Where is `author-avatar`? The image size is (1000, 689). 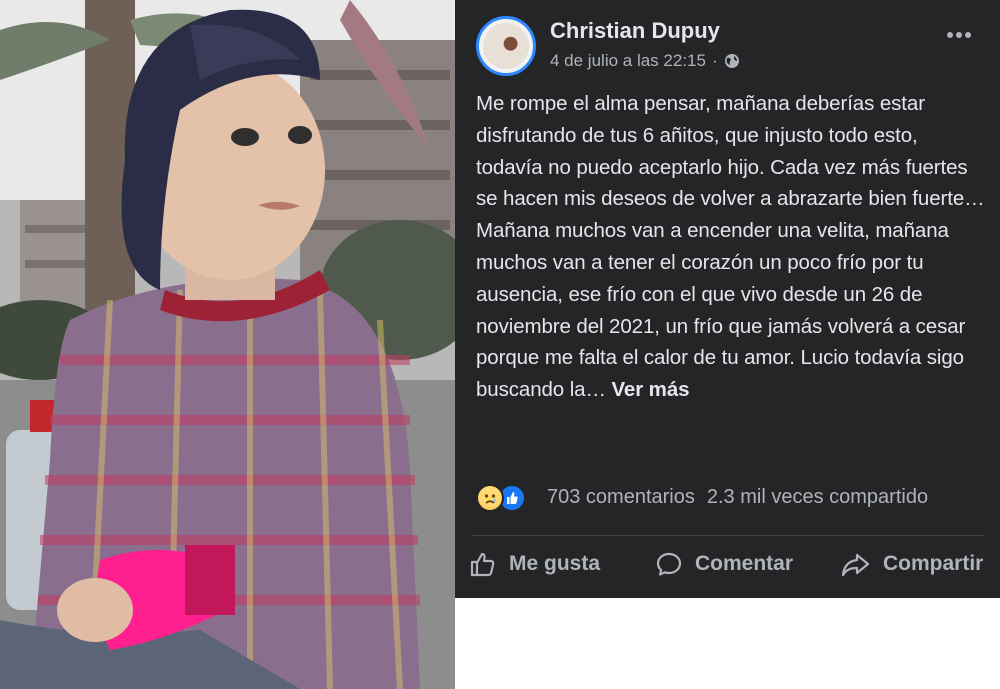
author-avatar is located at coordinates (506, 46).